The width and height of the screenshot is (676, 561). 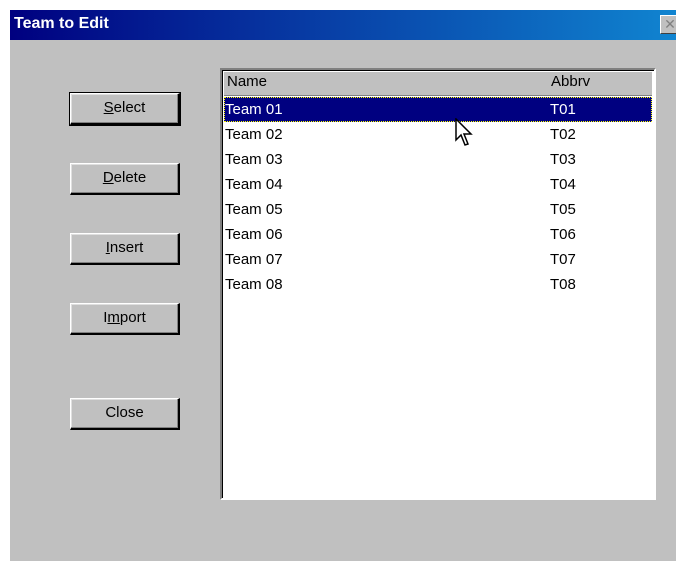 What do you see at coordinates (563, 209) in the screenshot?
I see `team-abbrv-cell: T05` at bounding box center [563, 209].